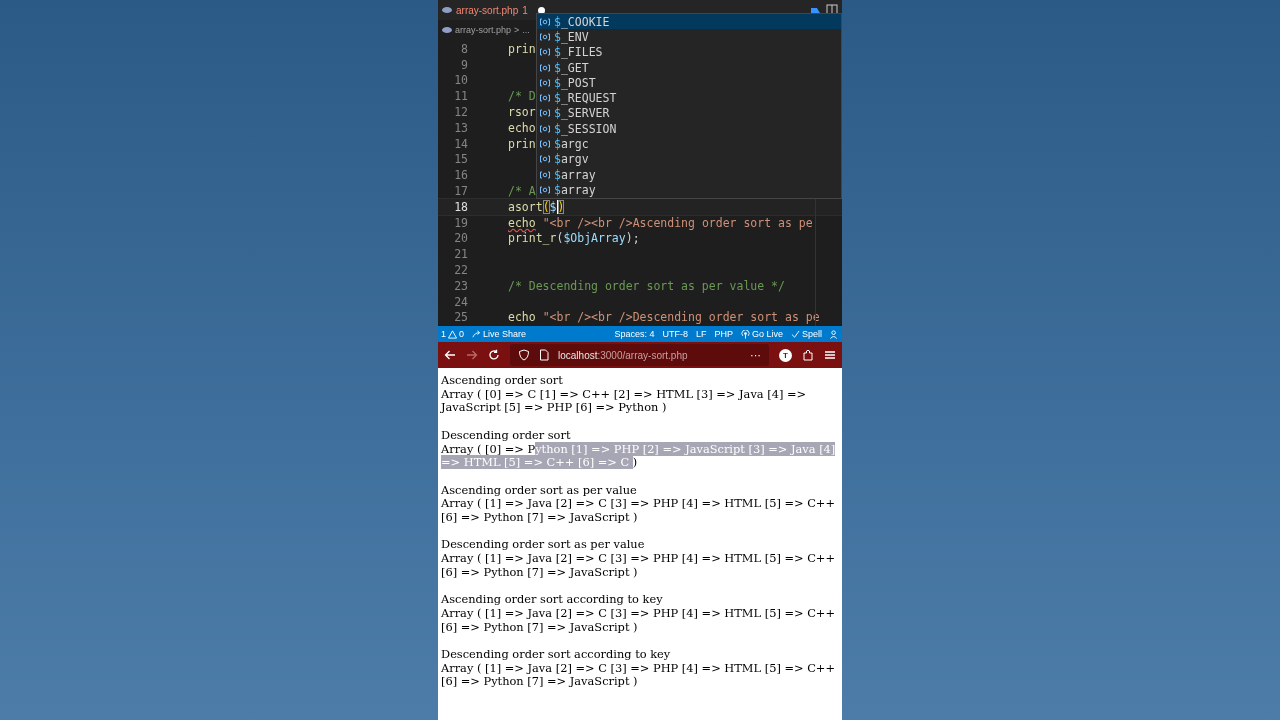  I want to click on live-share-button: Live Share, so click(499, 334).